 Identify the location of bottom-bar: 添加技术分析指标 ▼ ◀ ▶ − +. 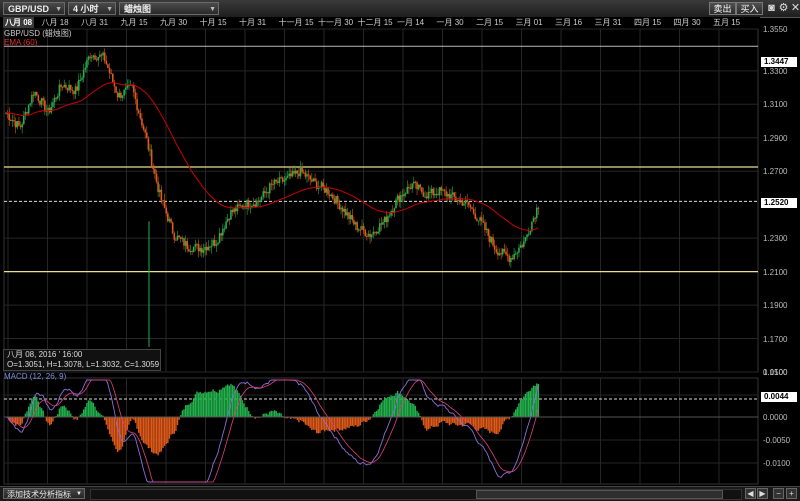
(400, 493).